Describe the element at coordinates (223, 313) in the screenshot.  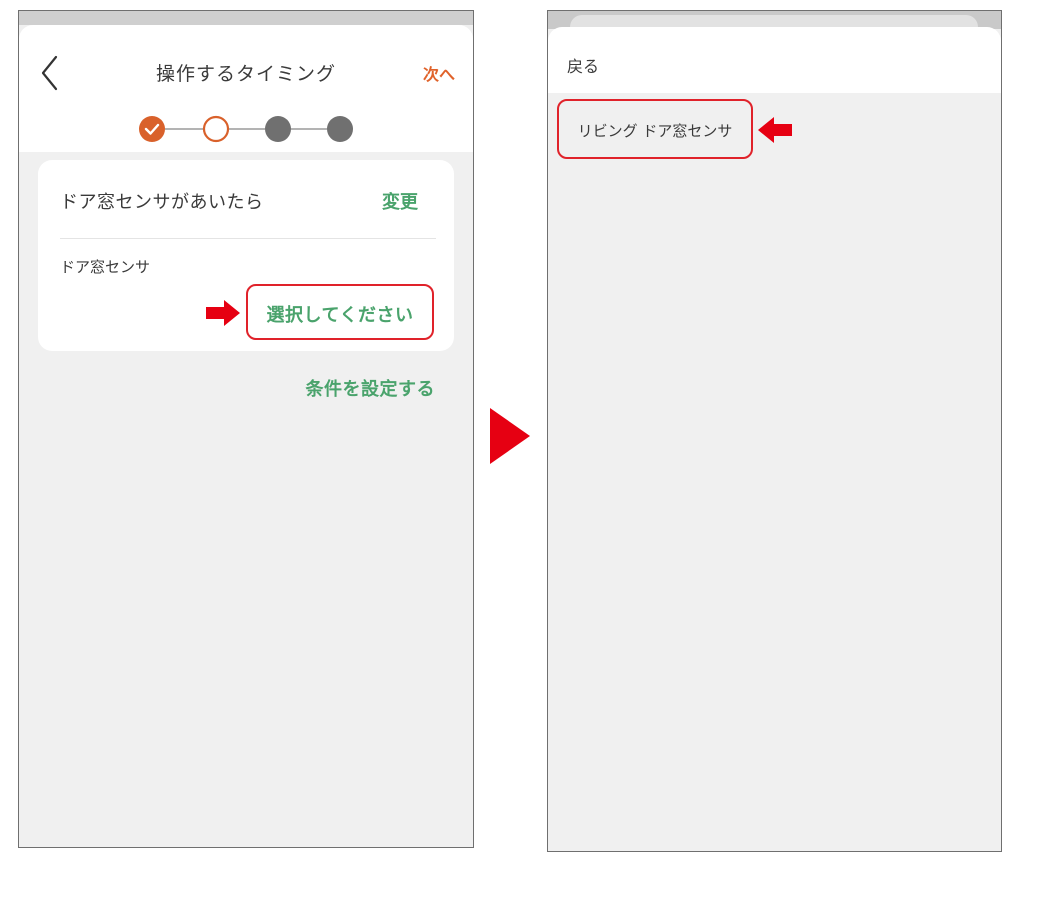
I see `arrow-right-icon` at that location.